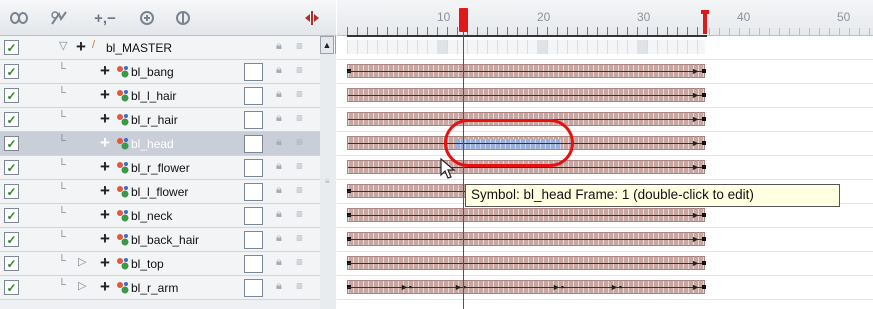 This screenshot has width=873, height=309. I want to click on layer-row: ✓ └ + bl_back_hair 🔒︎ ≡, so click(160, 240).